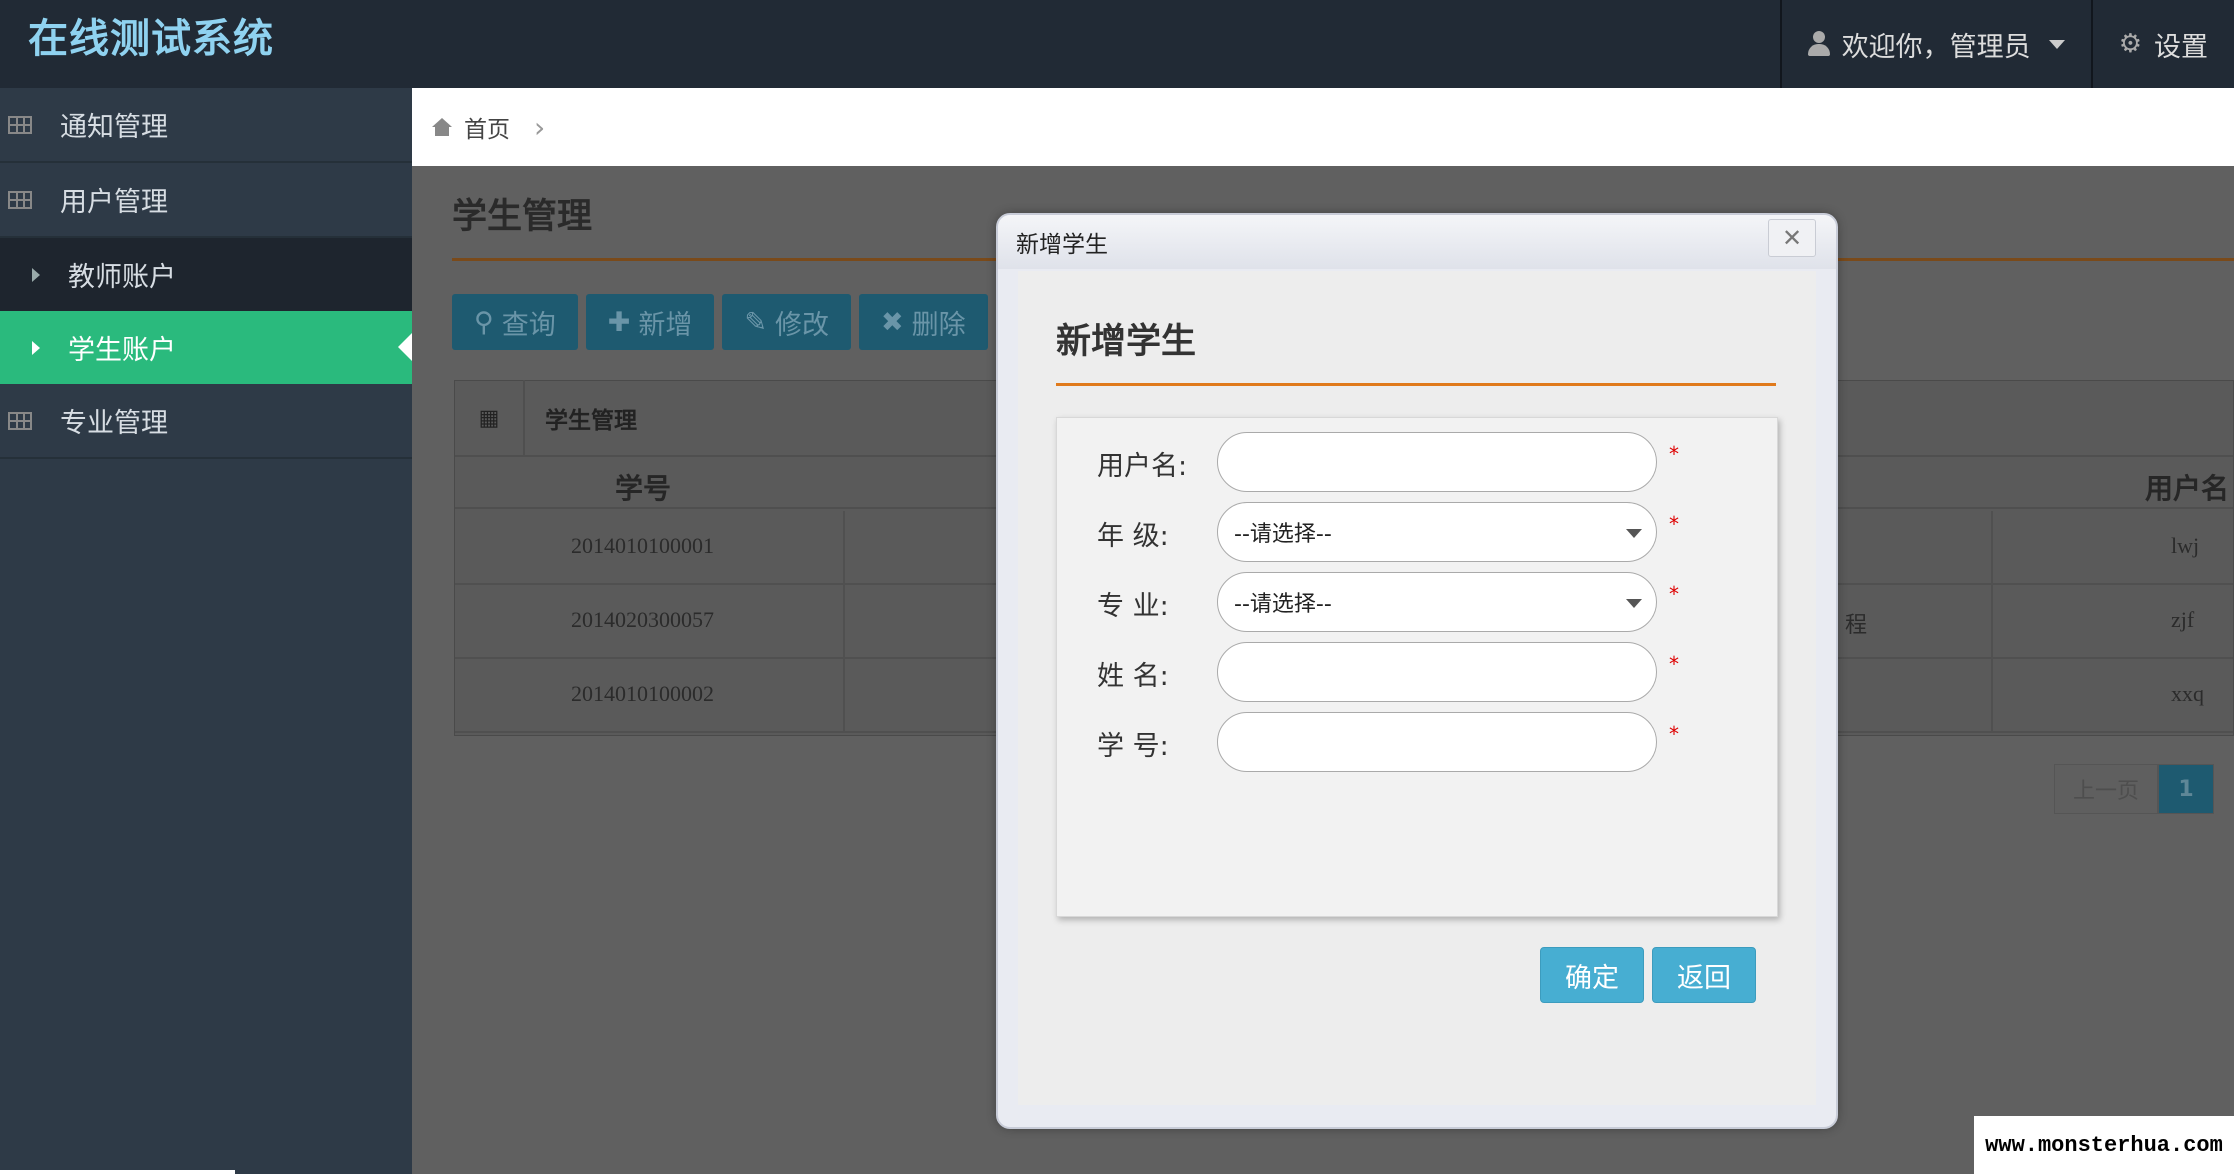 The width and height of the screenshot is (2234, 1174). What do you see at coordinates (802, 325) in the screenshot?
I see `edit-label: 修改` at bounding box center [802, 325].